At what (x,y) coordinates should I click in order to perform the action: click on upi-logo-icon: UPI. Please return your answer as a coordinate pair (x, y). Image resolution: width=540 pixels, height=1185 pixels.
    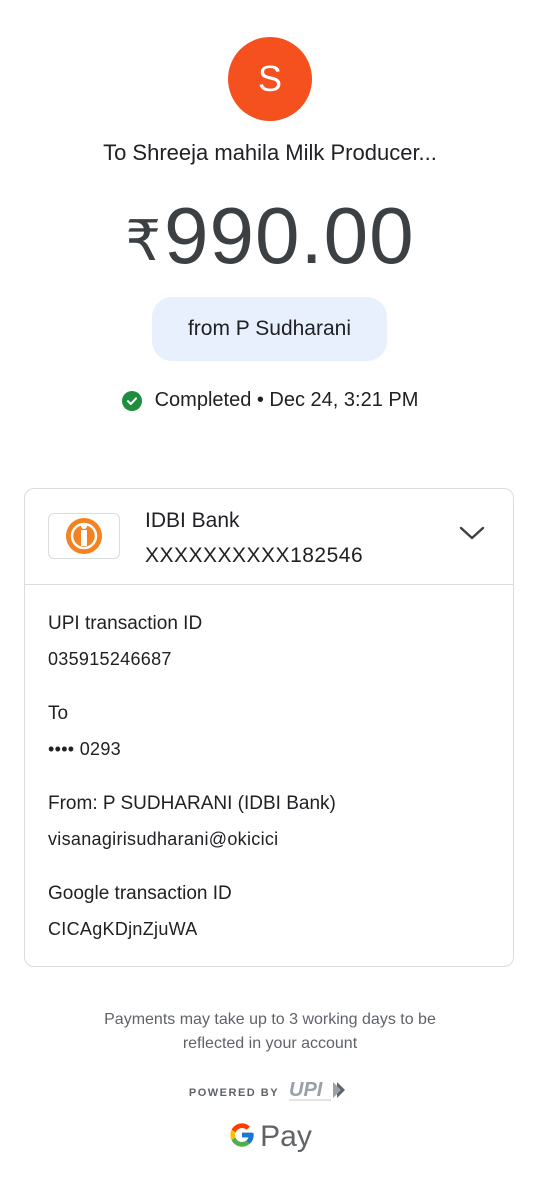
    Looking at the image, I should click on (319, 1092).